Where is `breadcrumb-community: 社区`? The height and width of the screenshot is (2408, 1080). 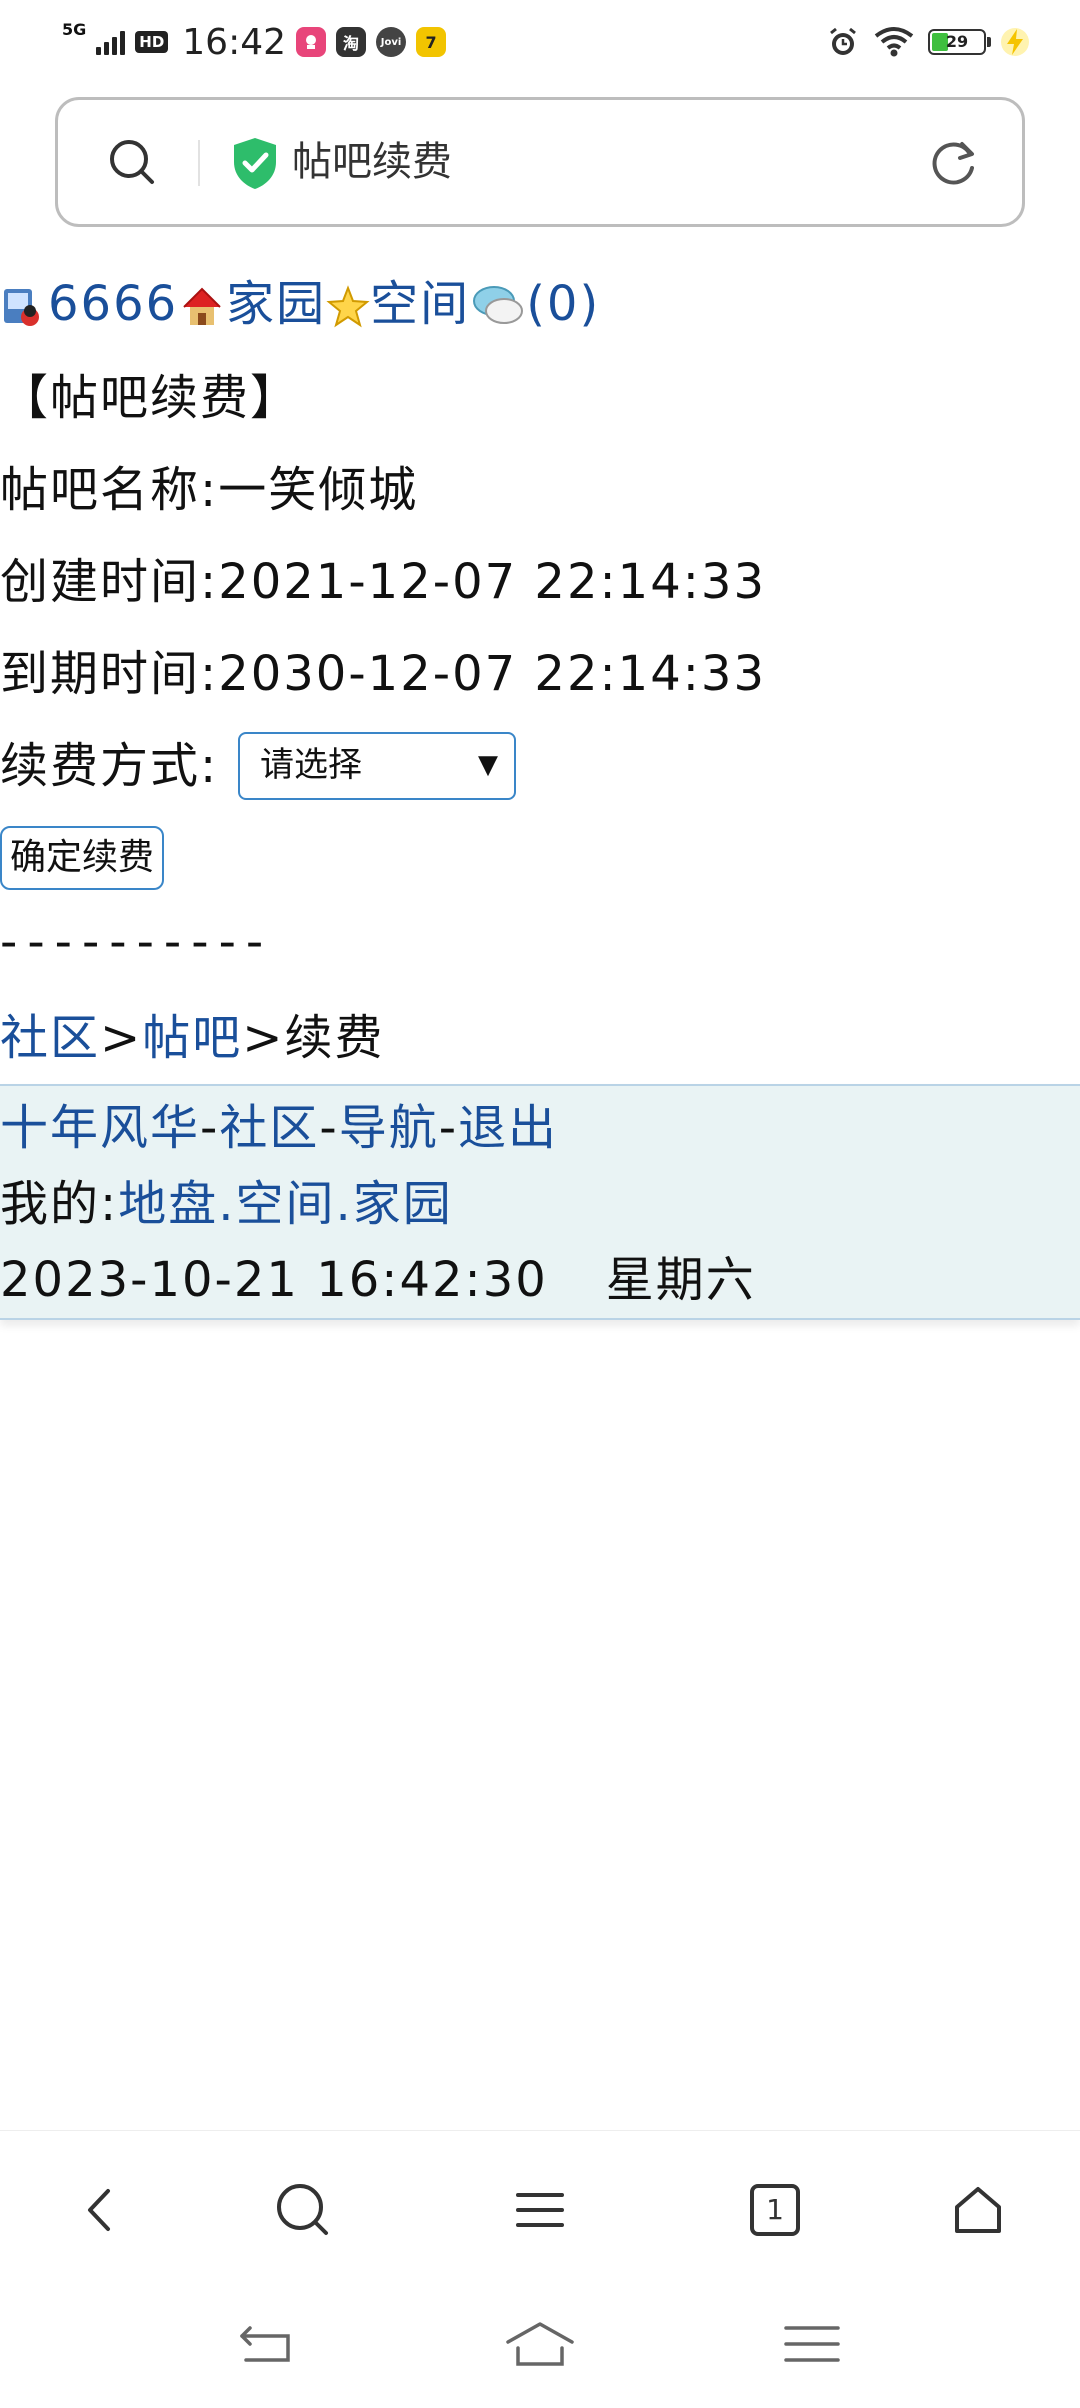
breadcrumb-community: 社区 is located at coordinates (50, 1038).